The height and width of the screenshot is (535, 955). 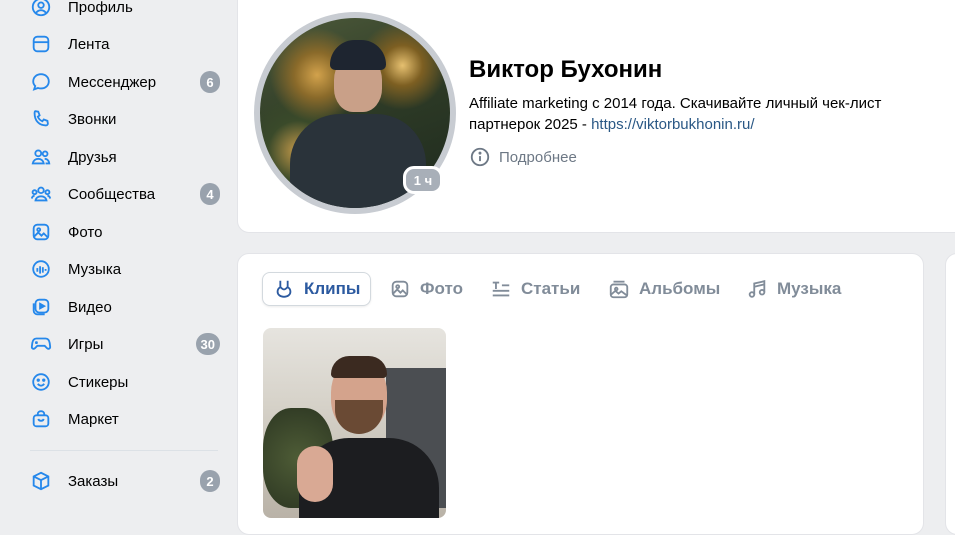 What do you see at coordinates (538, 157) in the screenshot?
I see `more-info-label: Подробнее` at bounding box center [538, 157].